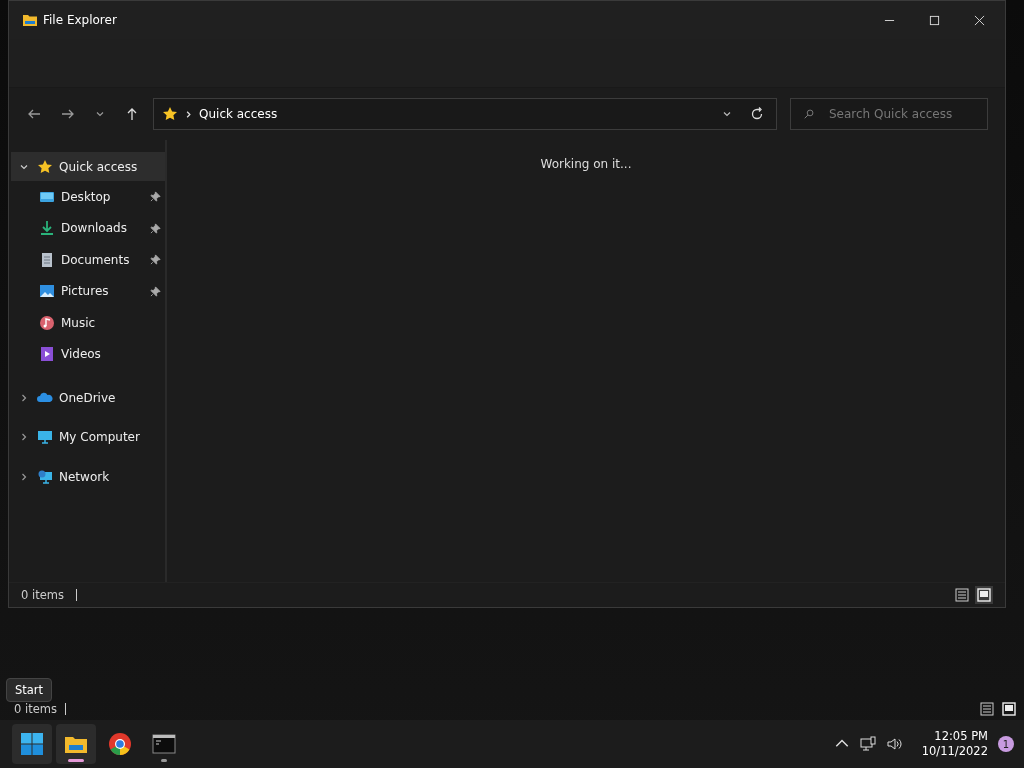  Describe the element at coordinates (465, 114) in the screenshot. I see `address-bar: Quick access` at that location.